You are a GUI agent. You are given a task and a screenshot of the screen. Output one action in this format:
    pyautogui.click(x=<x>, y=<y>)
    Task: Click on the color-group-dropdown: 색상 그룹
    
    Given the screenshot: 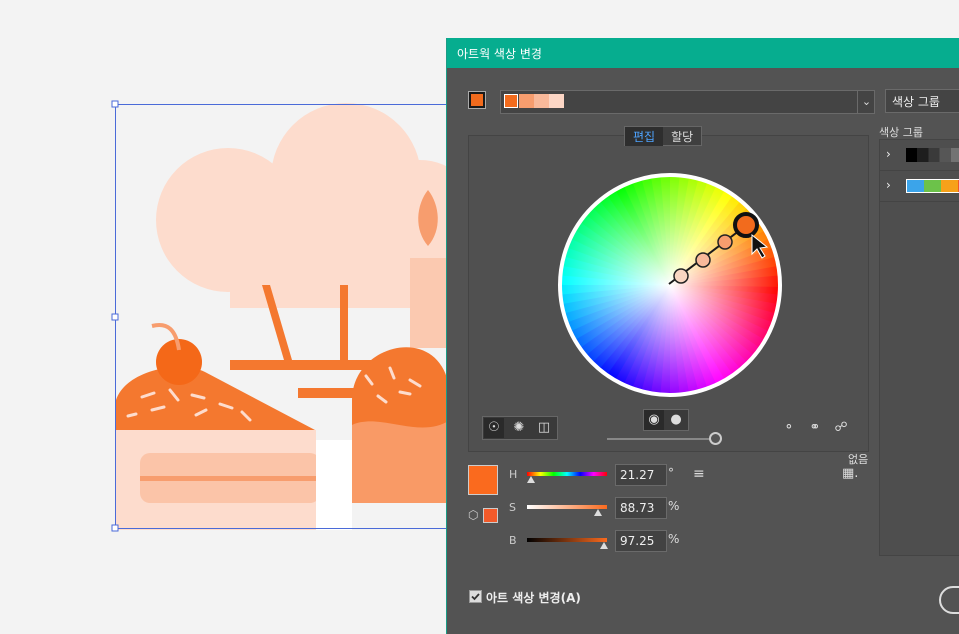 What is the action you would take?
    pyautogui.click(x=922, y=101)
    